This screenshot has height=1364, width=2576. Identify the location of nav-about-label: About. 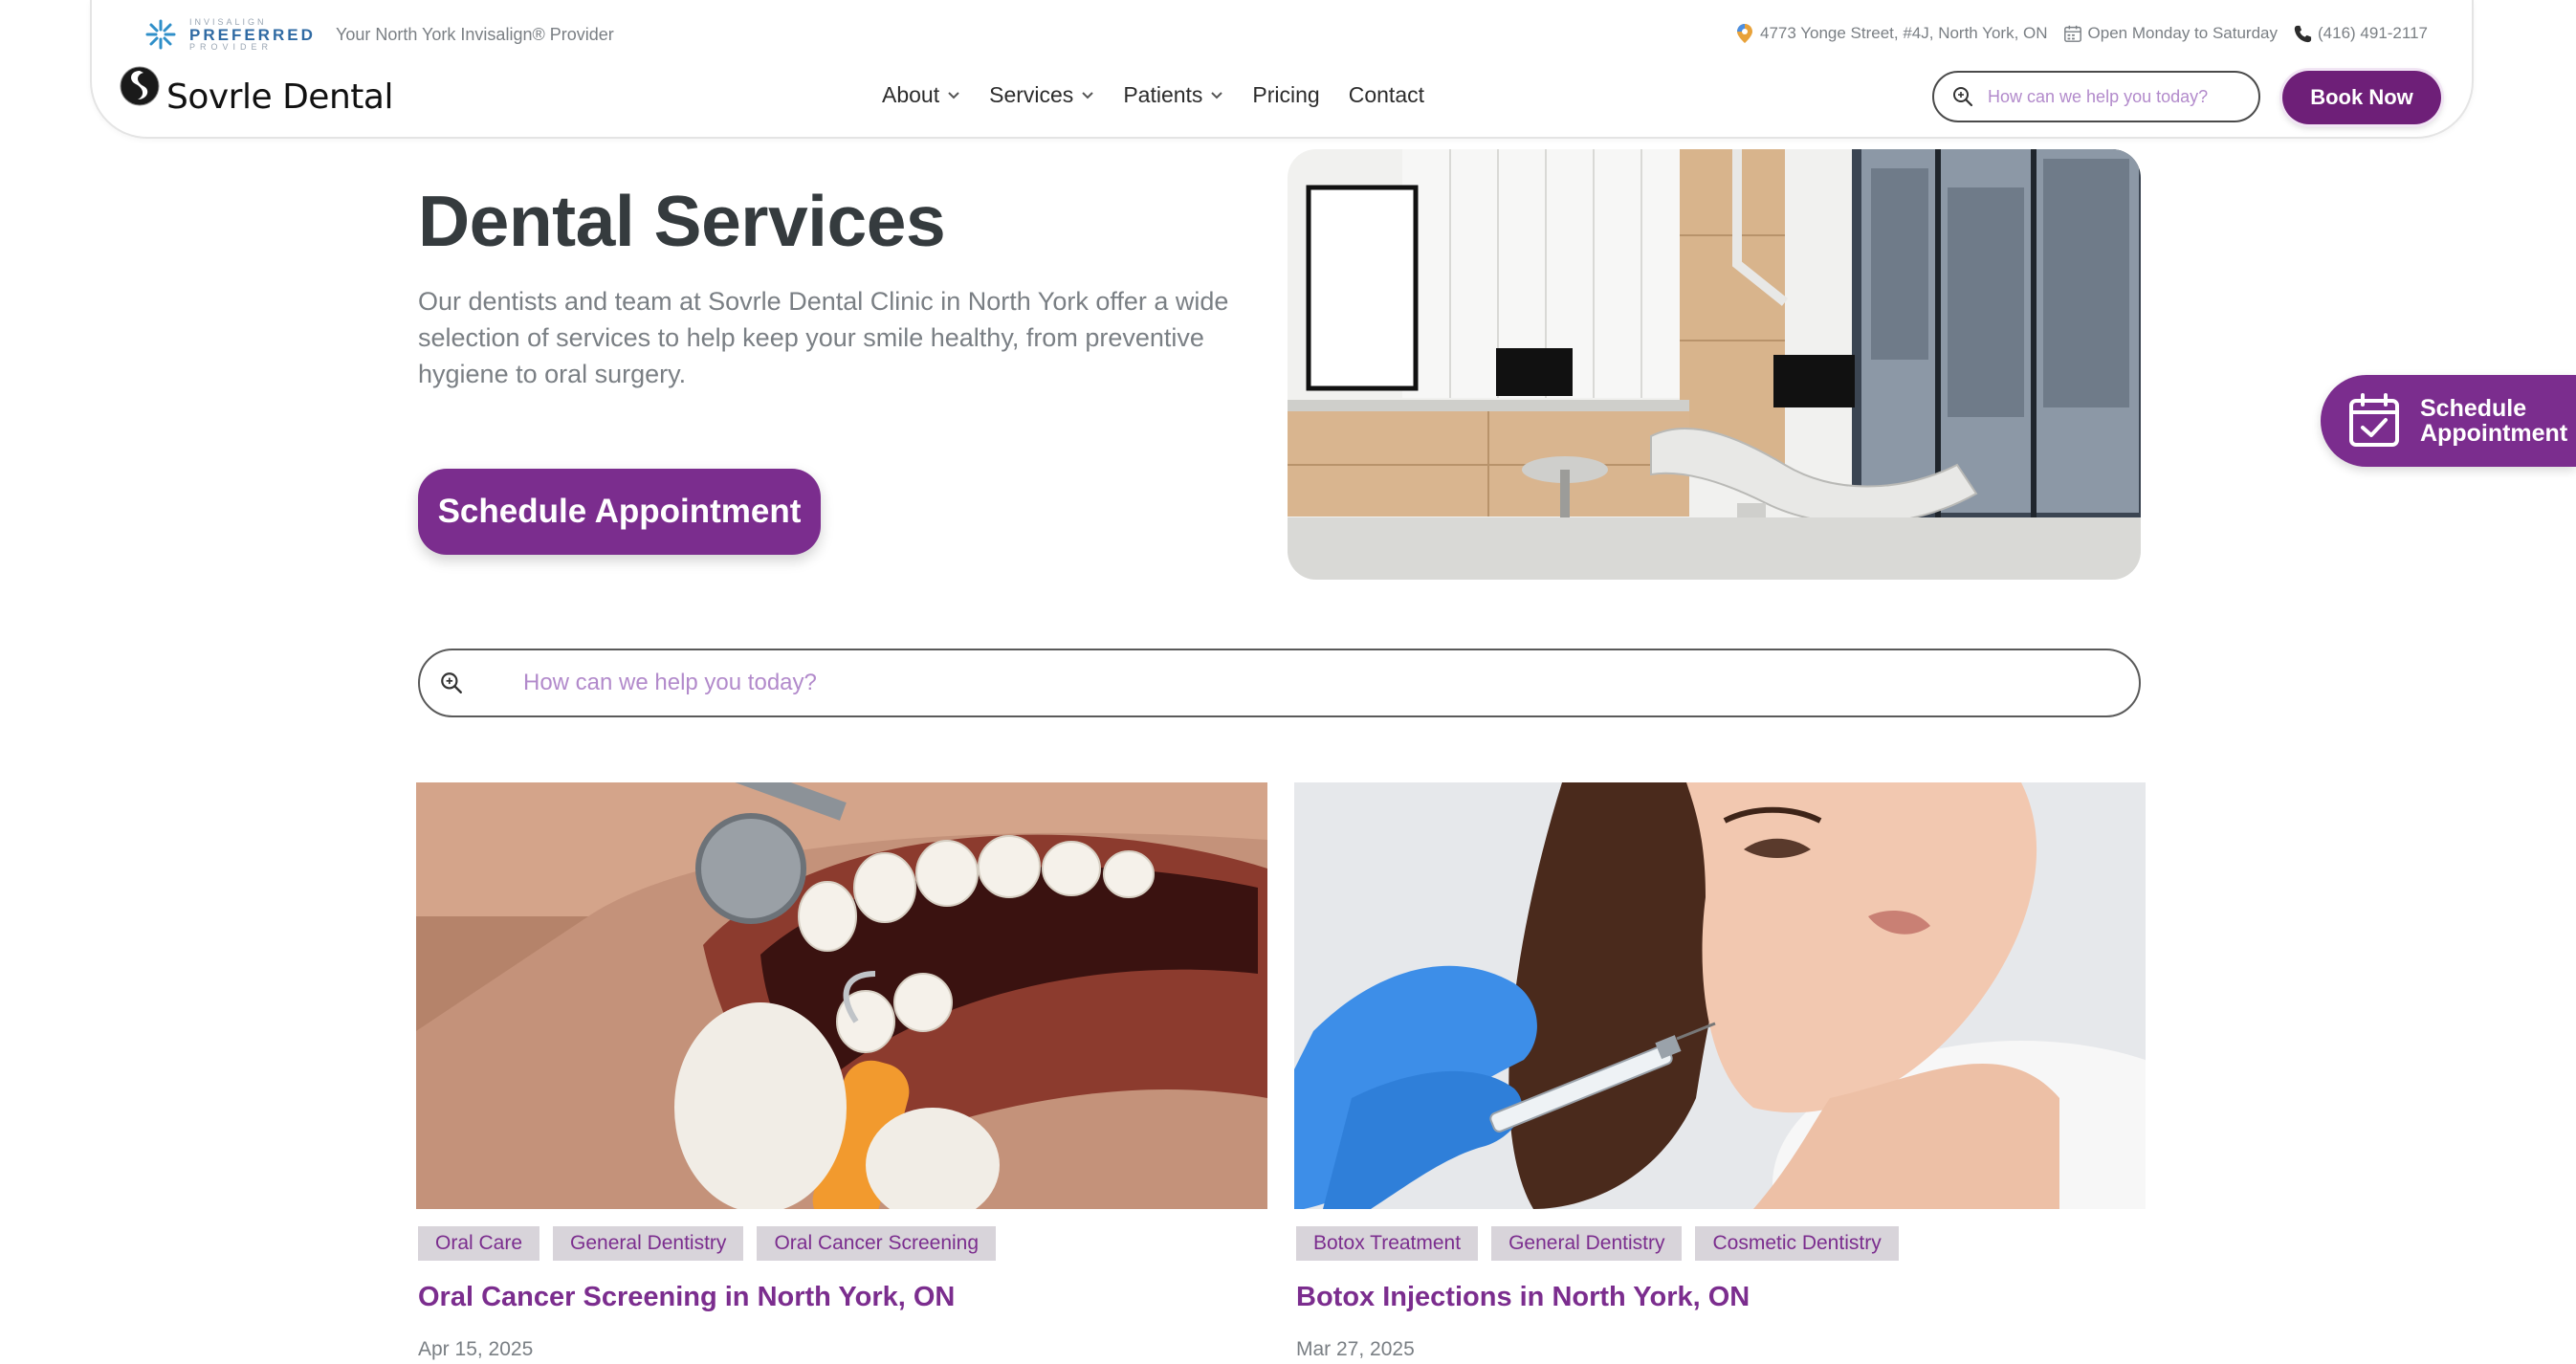
(911, 94).